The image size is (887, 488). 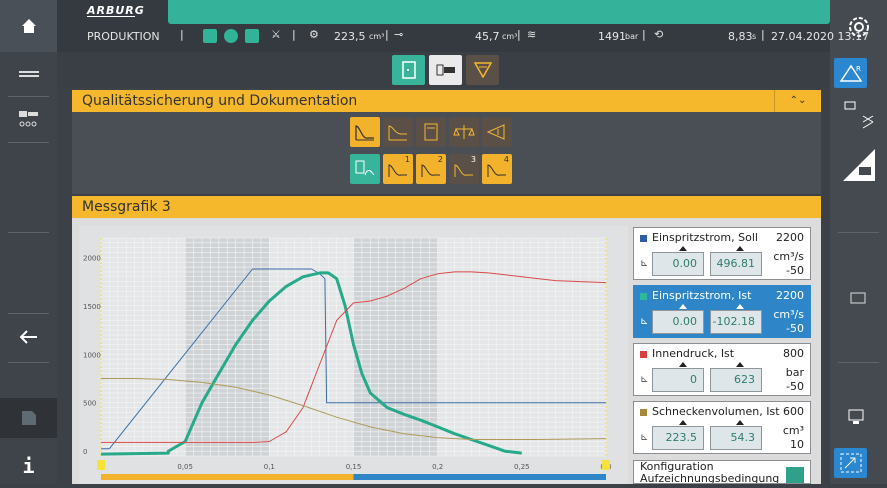 I want to click on metric-dose-unit: cm³, so click(x=377, y=36).